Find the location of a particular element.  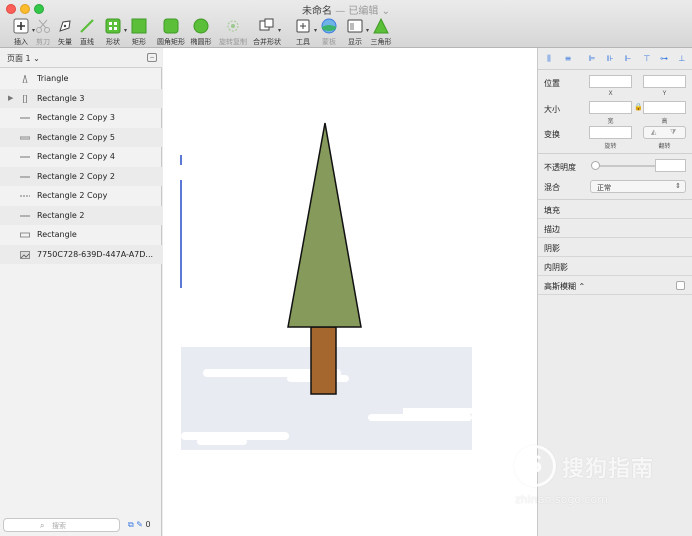

rect-thin-layer-icon is located at coordinates (25, 137).